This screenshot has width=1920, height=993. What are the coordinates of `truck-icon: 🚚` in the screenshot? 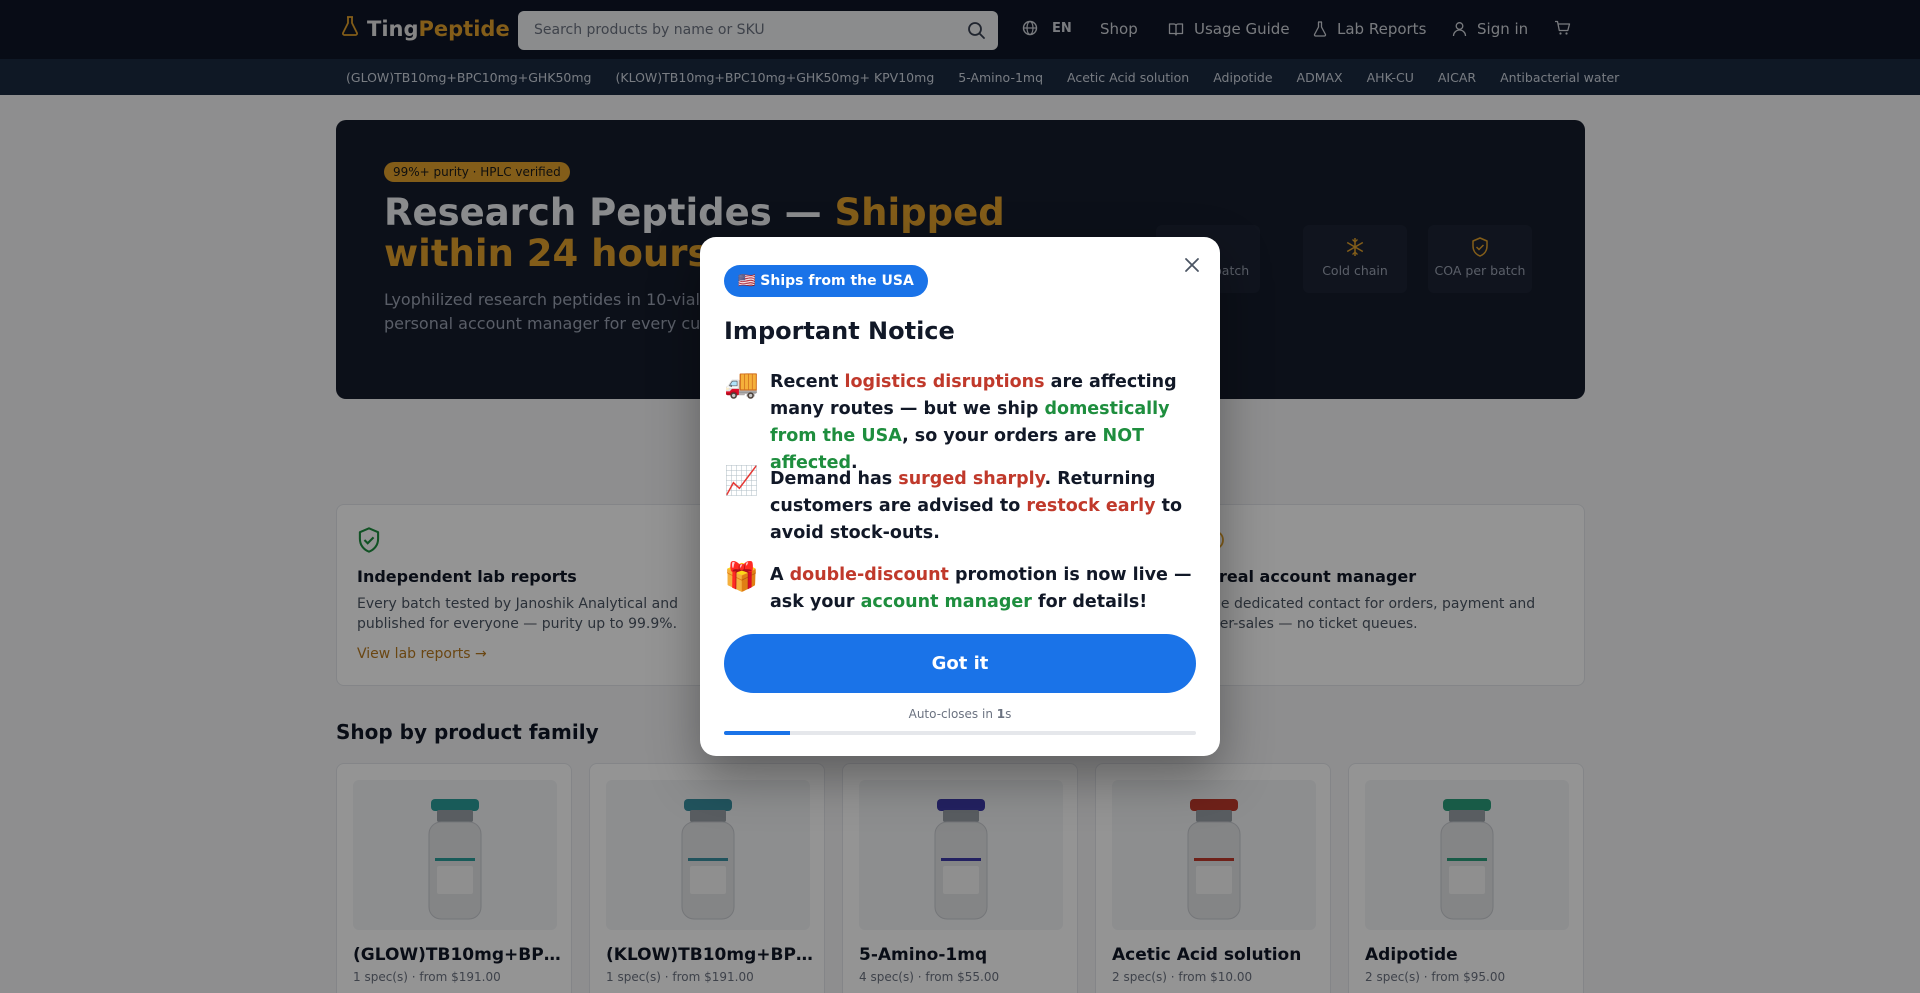 It's located at (741, 383).